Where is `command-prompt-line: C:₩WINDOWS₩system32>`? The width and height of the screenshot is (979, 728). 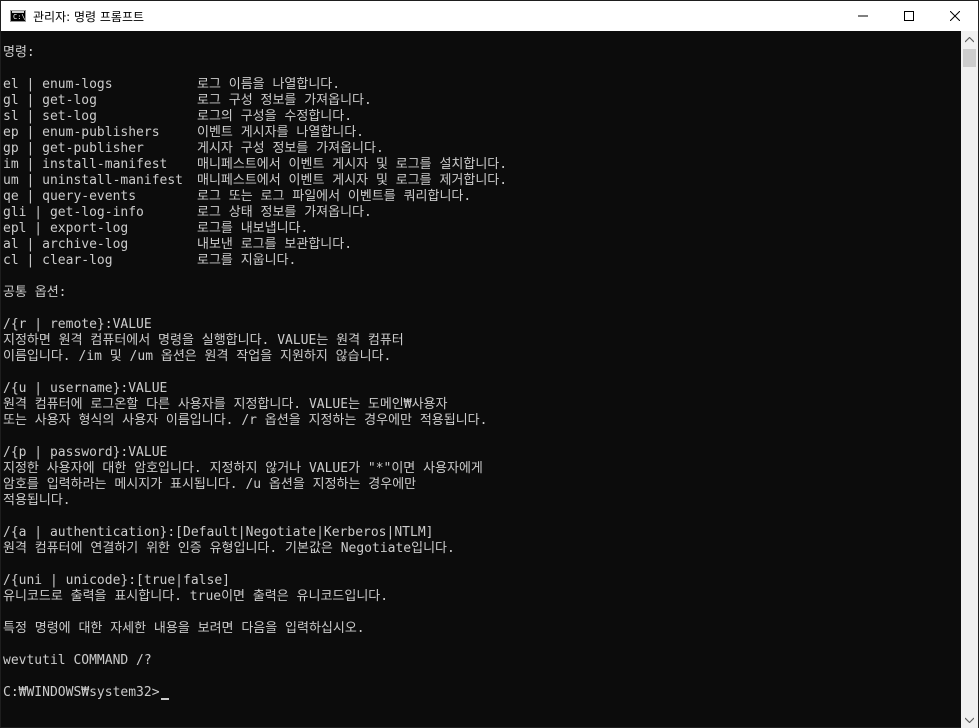 command-prompt-line: C:₩WINDOWS₩system32> is located at coordinates (482, 693).